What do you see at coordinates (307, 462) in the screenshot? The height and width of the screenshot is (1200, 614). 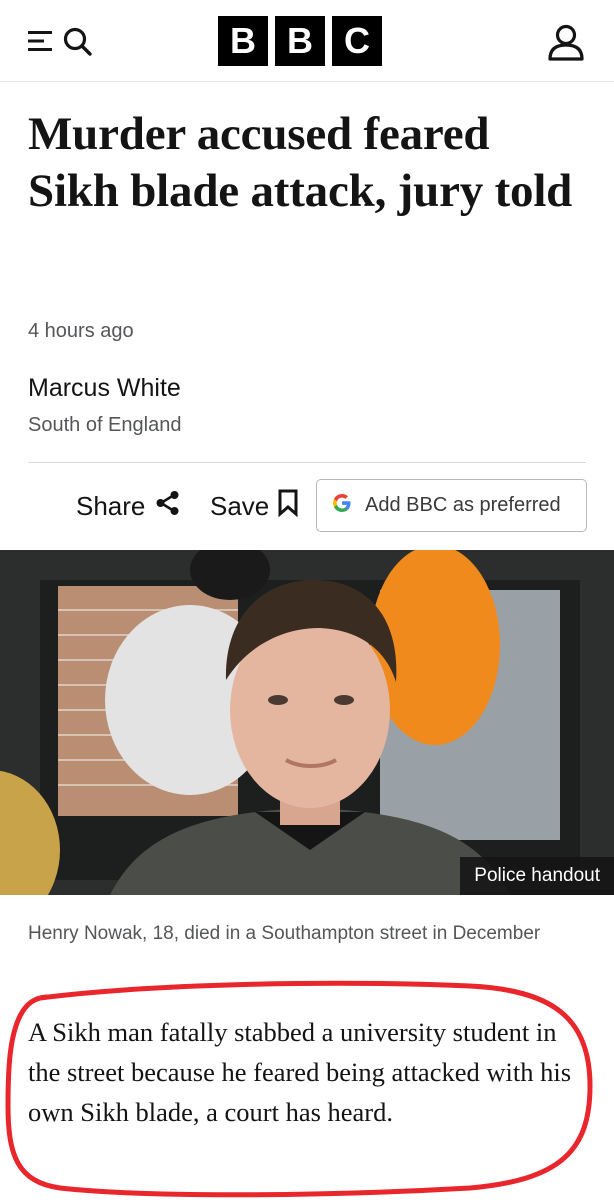 I see `divider` at bounding box center [307, 462].